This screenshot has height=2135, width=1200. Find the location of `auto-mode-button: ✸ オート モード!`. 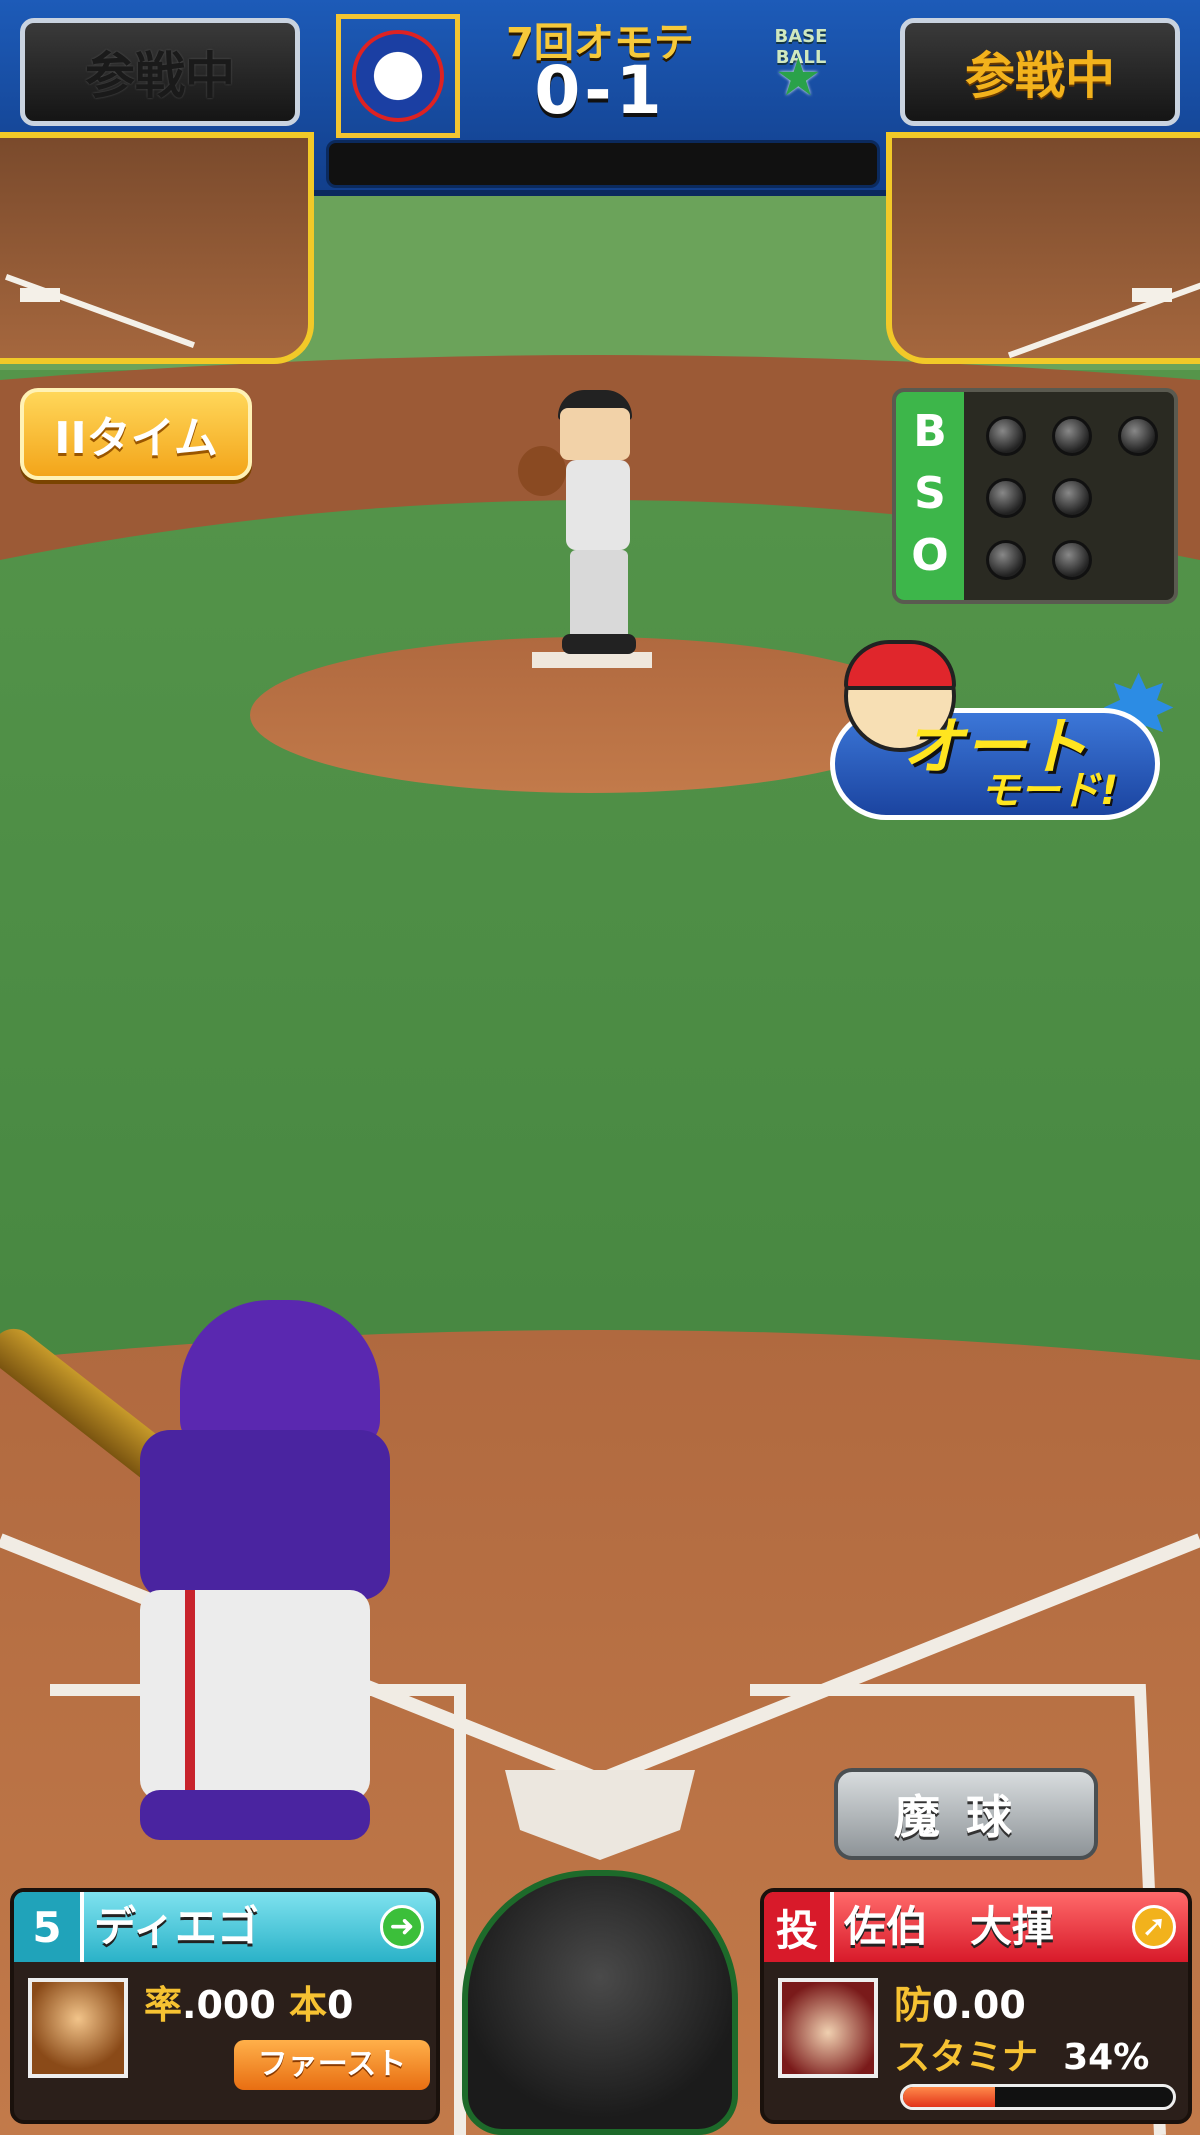

auto-mode-button: ✸ オート モード! is located at coordinates (1000, 740).